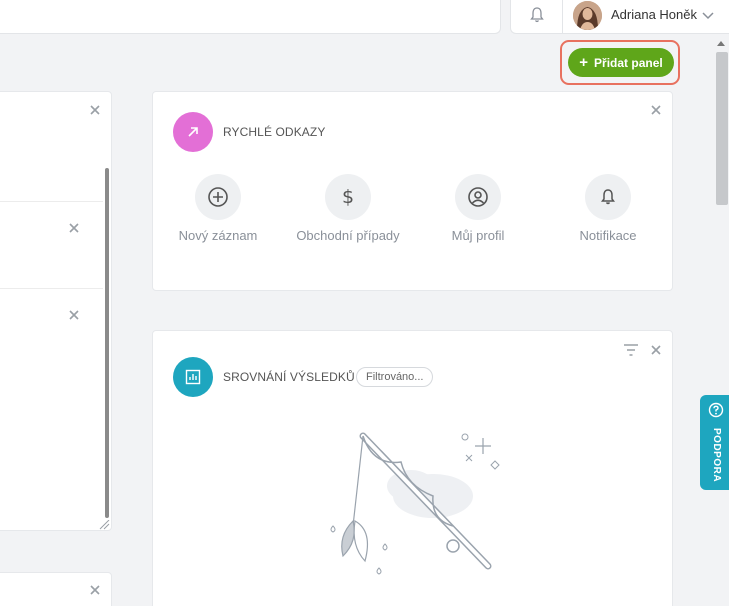 This screenshot has height=606, width=729. Describe the element at coordinates (107, 343) in the screenshot. I see `left-panel-scrollbar` at that location.